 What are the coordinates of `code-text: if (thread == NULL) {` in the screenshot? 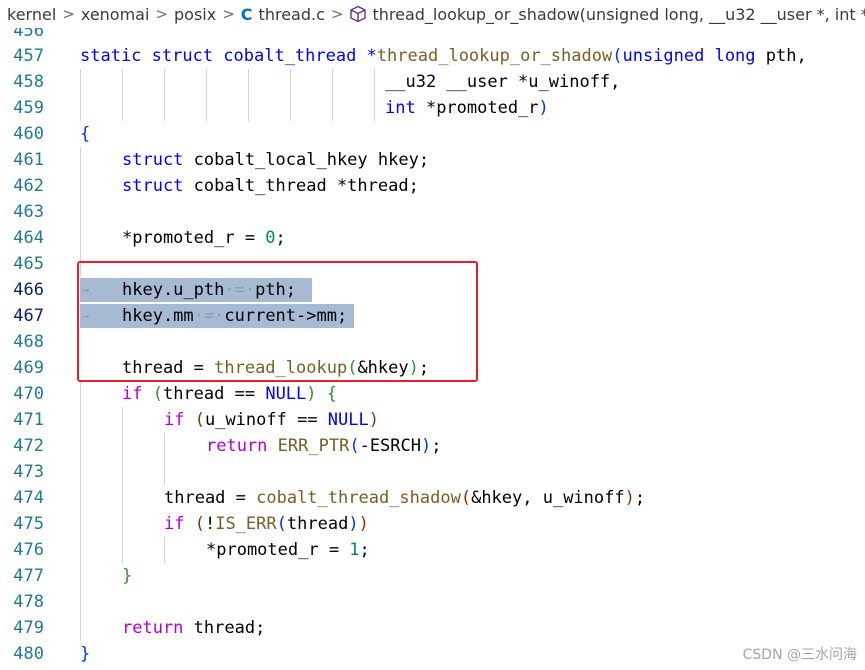 It's located at (230, 394).